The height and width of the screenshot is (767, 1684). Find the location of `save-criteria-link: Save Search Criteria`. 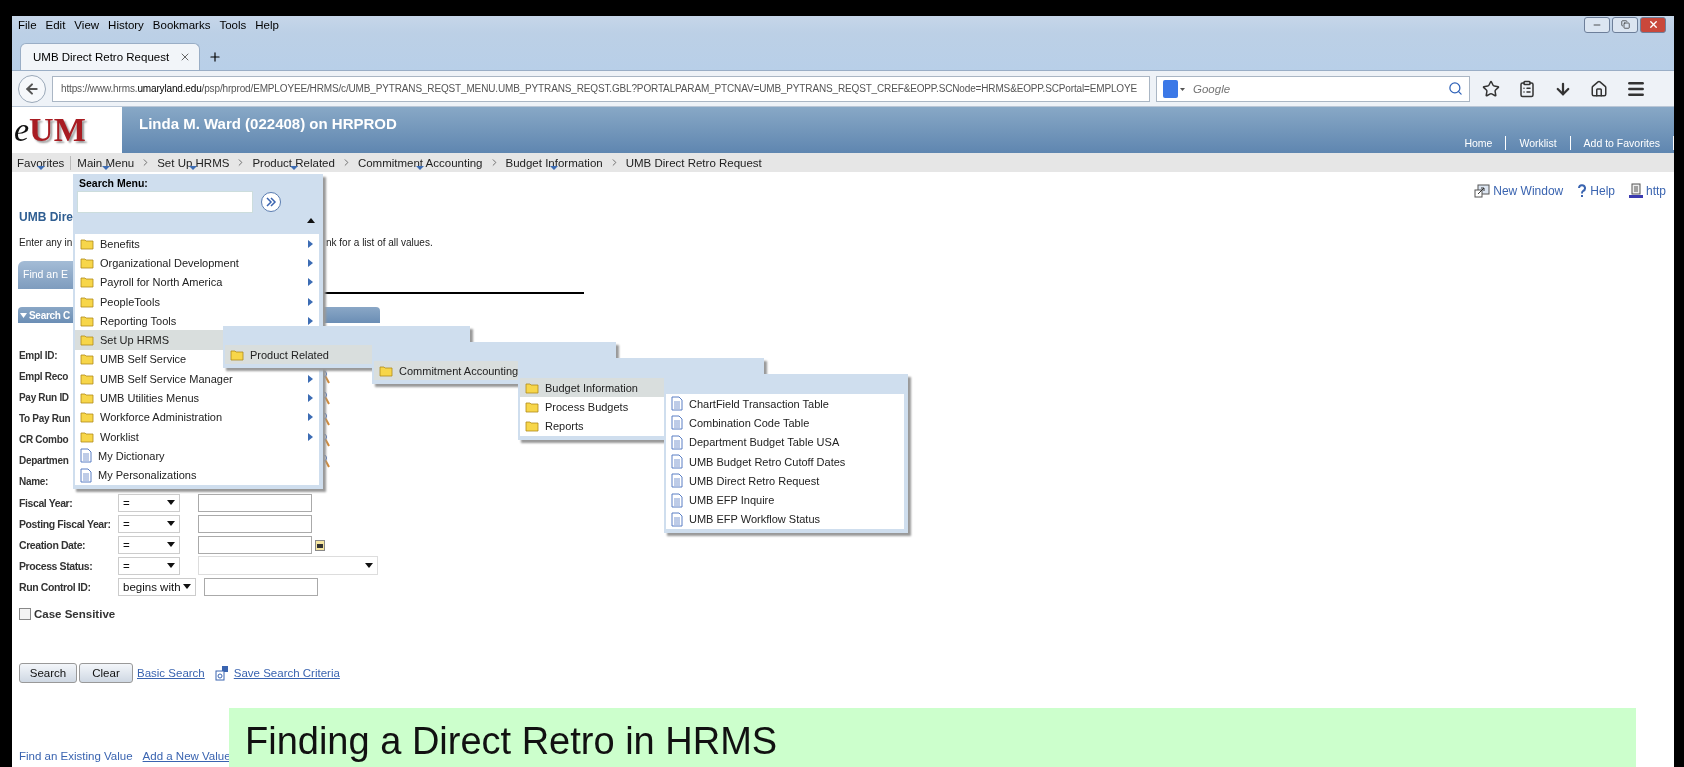

save-criteria-link: Save Search Criteria is located at coordinates (286, 673).